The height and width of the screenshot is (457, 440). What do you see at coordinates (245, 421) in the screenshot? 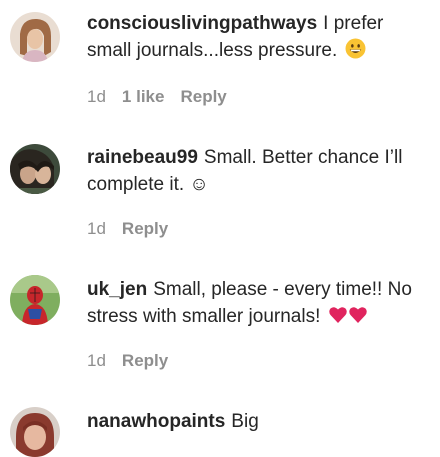
I see `comment-text: Big` at bounding box center [245, 421].